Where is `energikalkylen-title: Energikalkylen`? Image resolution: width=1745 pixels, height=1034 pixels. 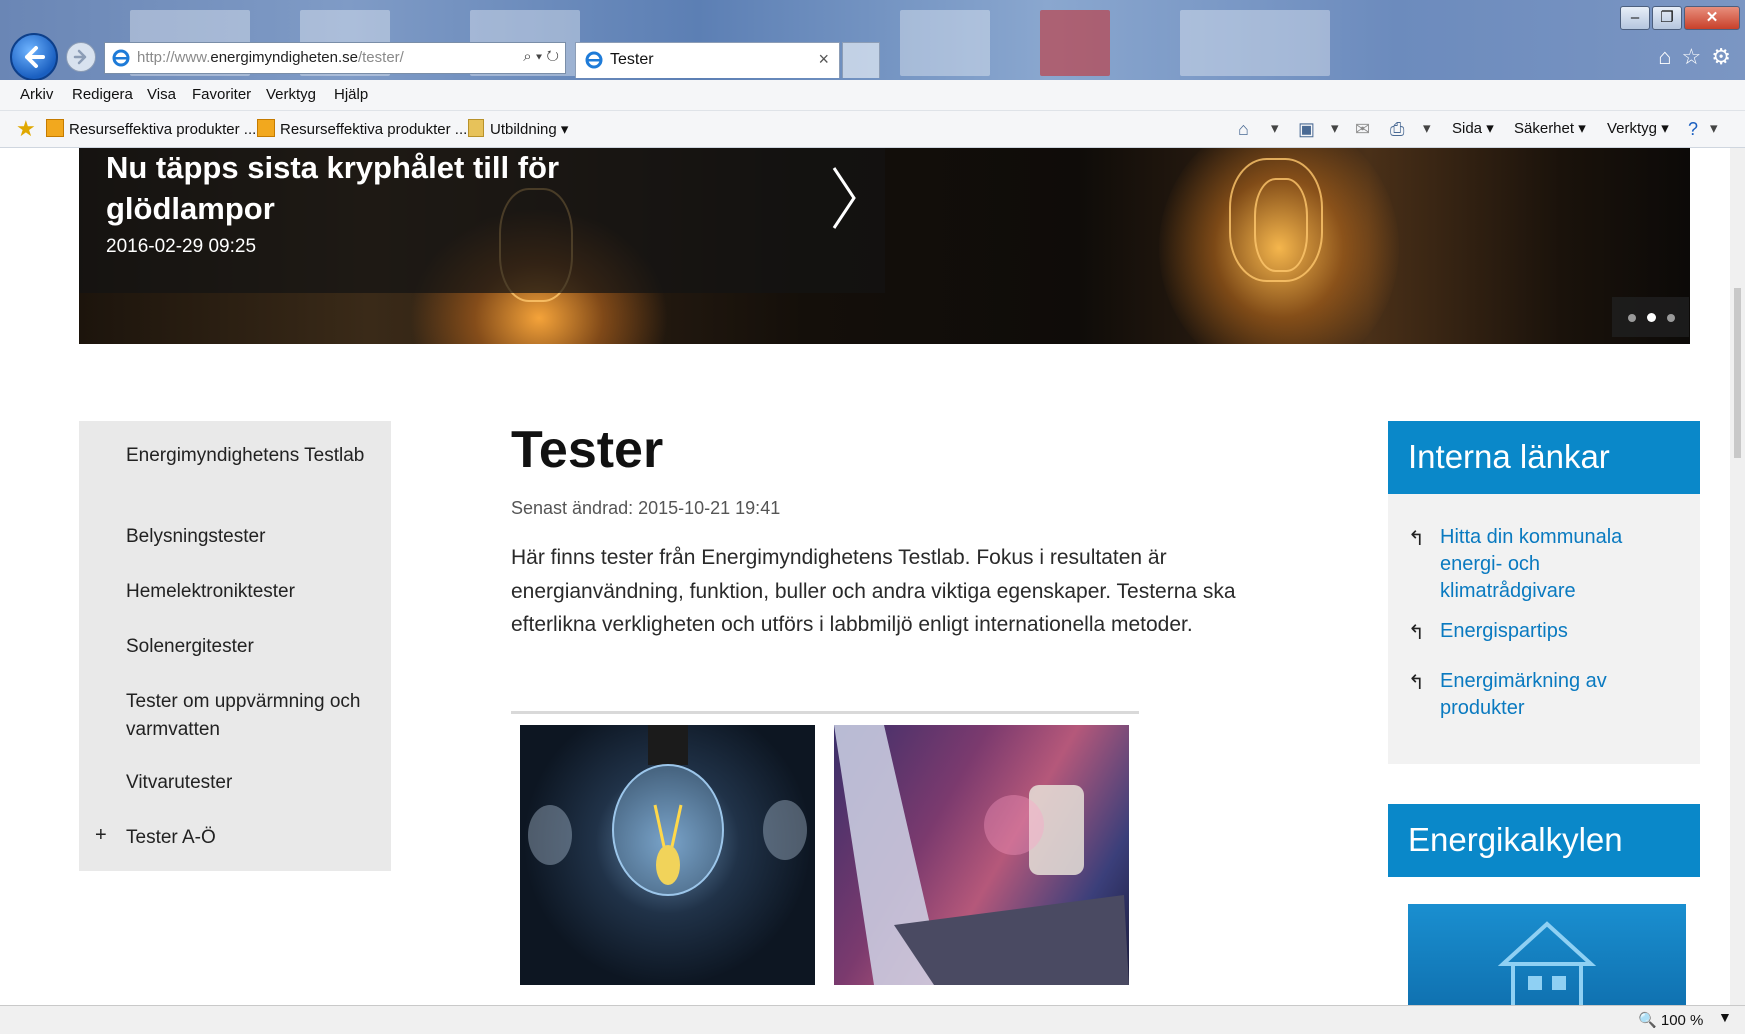
energikalkylen-title: Energikalkylen is located at coordinates (1515, 840).